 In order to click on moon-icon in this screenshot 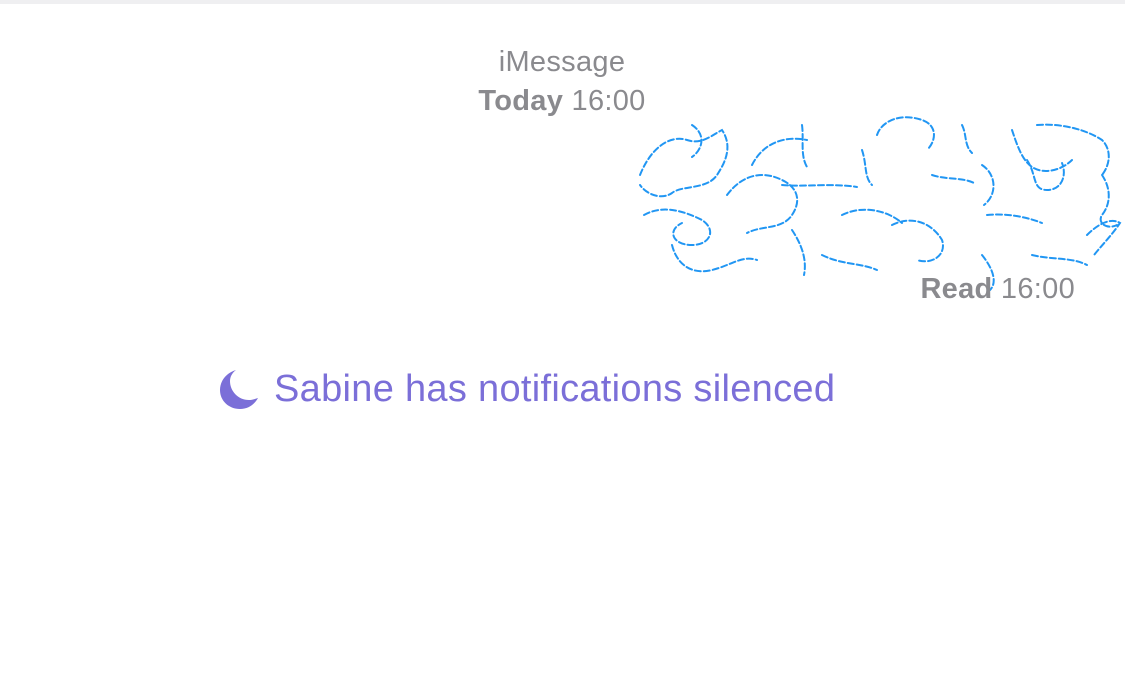, I will do `click(239, 389)`.